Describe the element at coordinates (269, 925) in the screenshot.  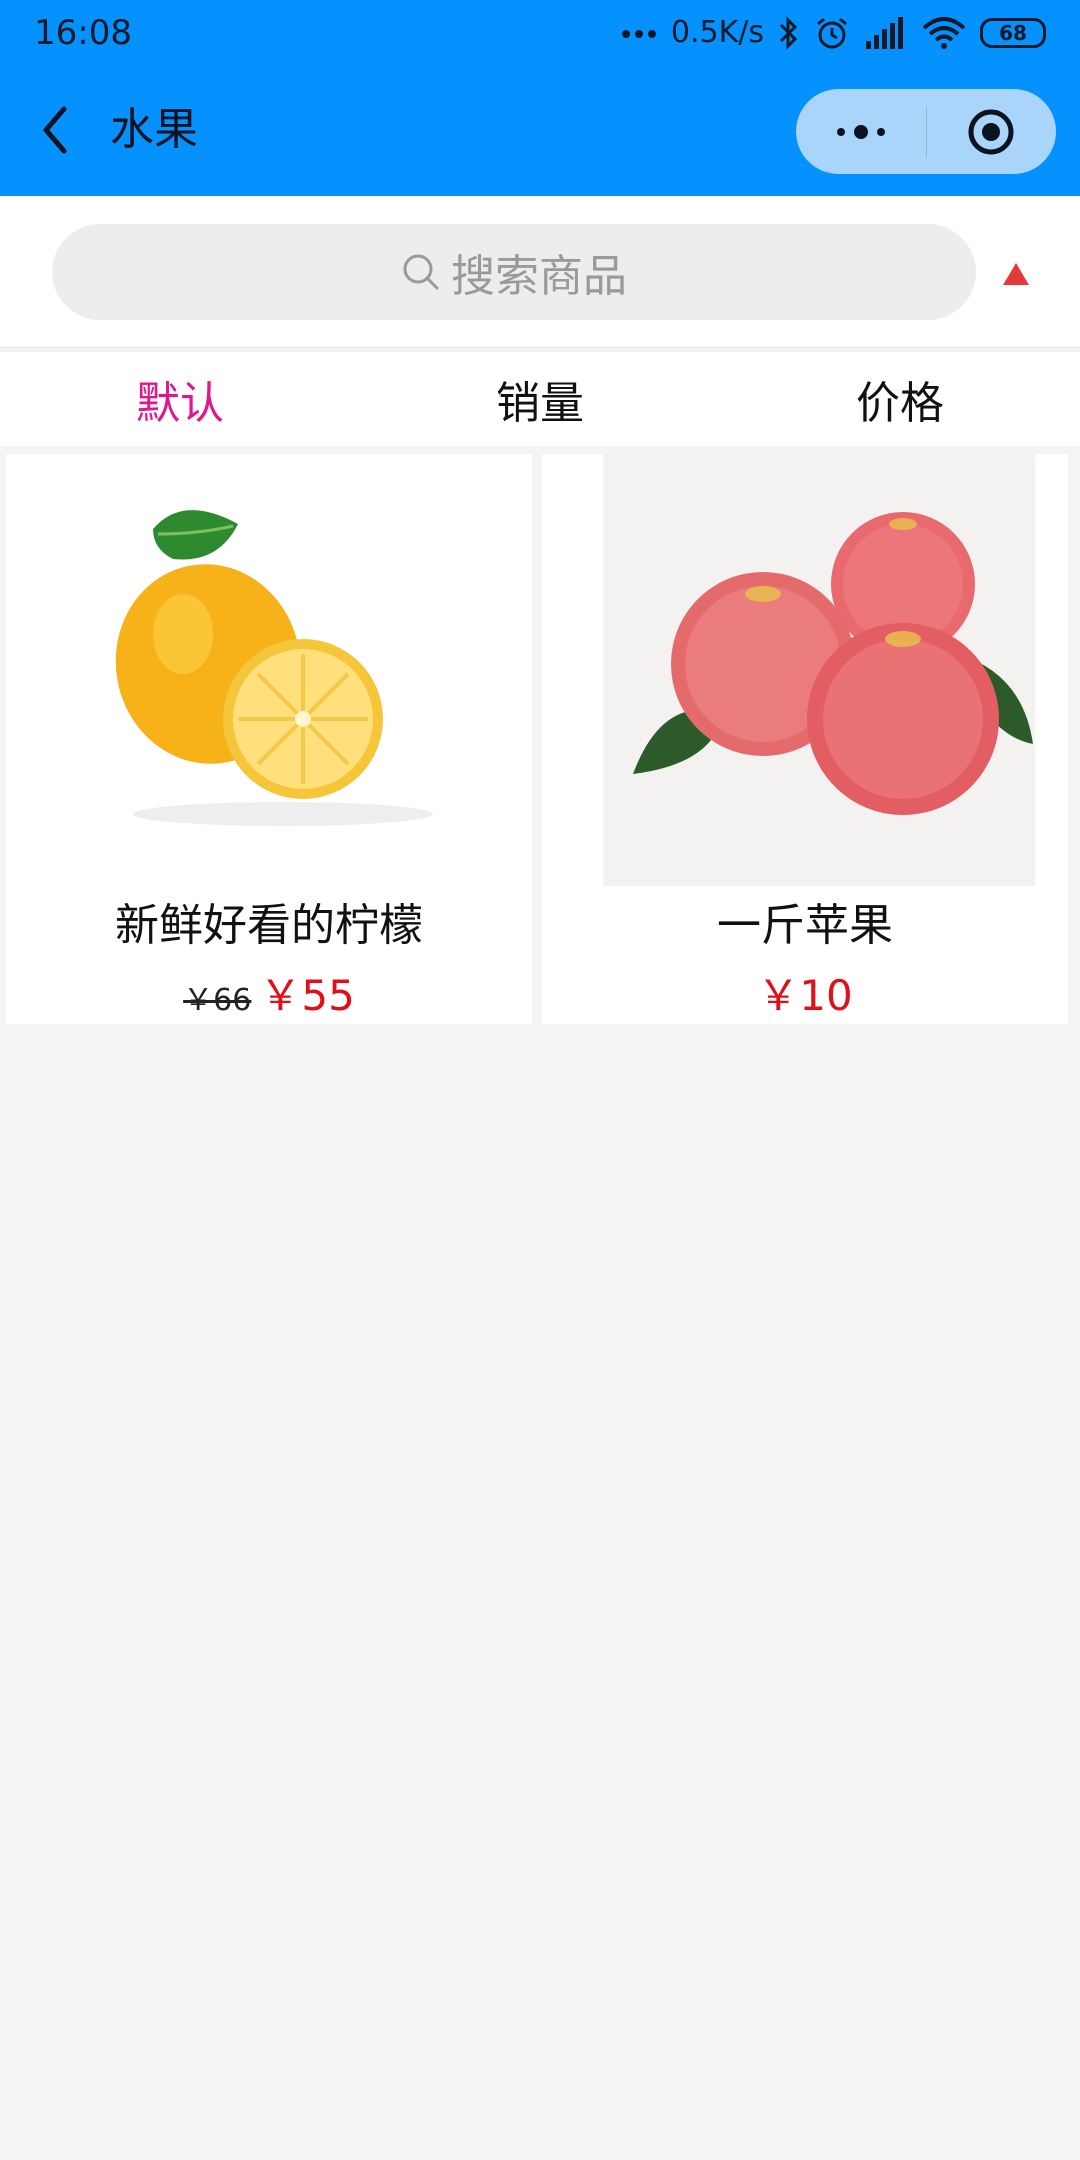
I see `product-name: 新鲜好看的柠檬` at that location.